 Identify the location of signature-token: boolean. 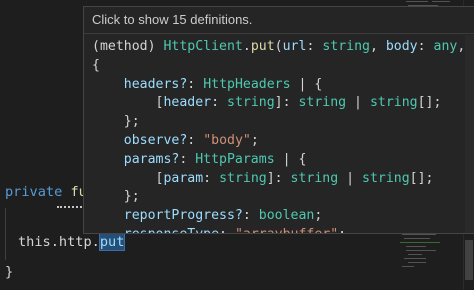
(286, 216).